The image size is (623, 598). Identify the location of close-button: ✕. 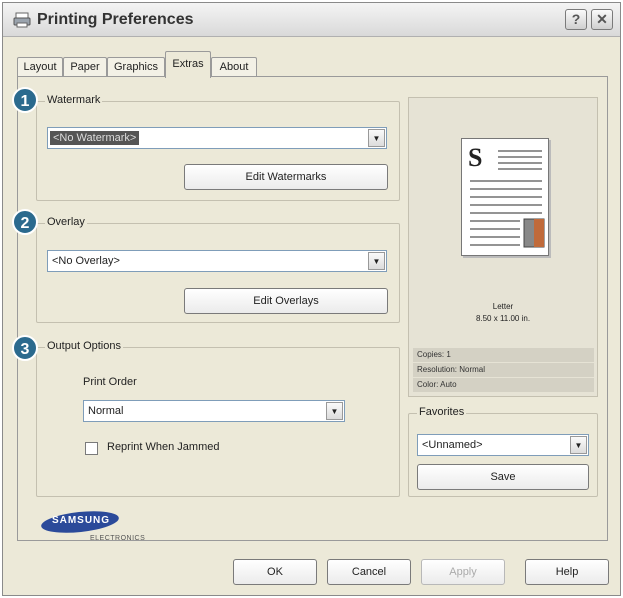
(602, 19).